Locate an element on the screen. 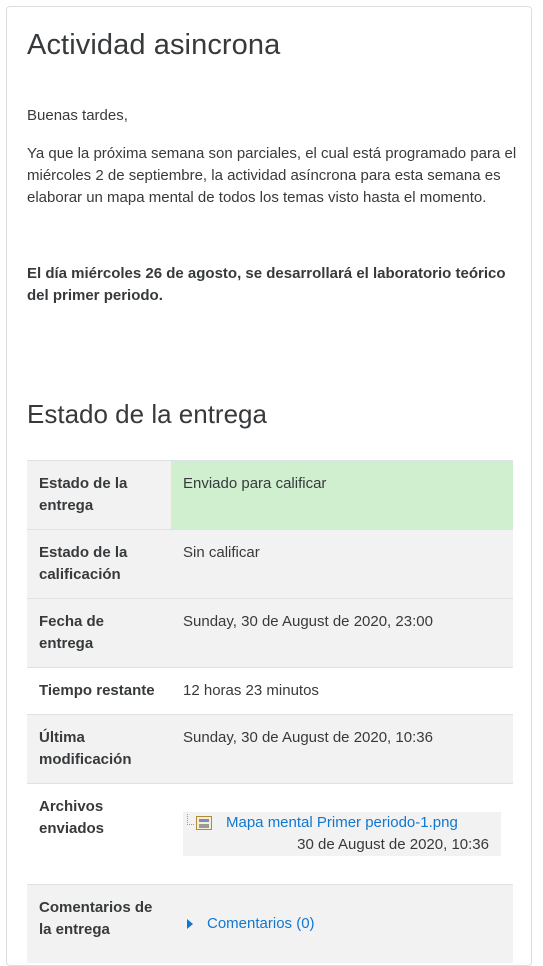 This screenshot has height=966, width=543. row-grading-status: Estado de la calificación Sin calificar is located at coordinates (270, 564).